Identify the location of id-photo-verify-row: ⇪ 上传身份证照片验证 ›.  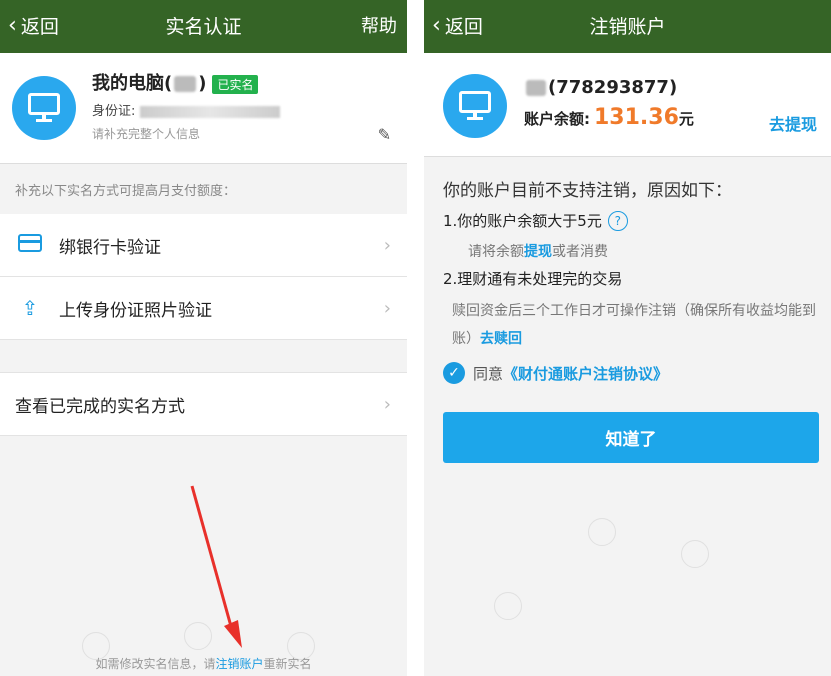
(203, 308).